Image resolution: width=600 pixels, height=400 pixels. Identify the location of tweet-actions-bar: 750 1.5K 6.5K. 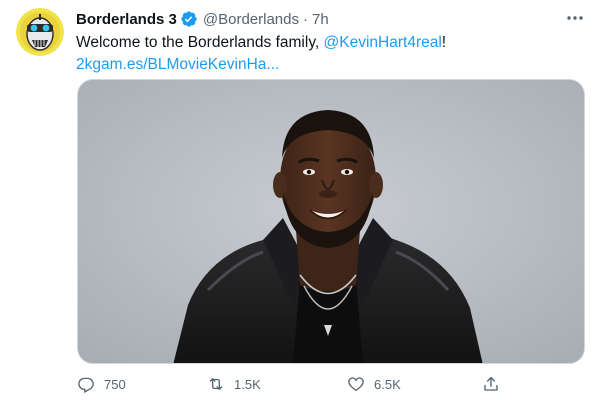
(295, 384).